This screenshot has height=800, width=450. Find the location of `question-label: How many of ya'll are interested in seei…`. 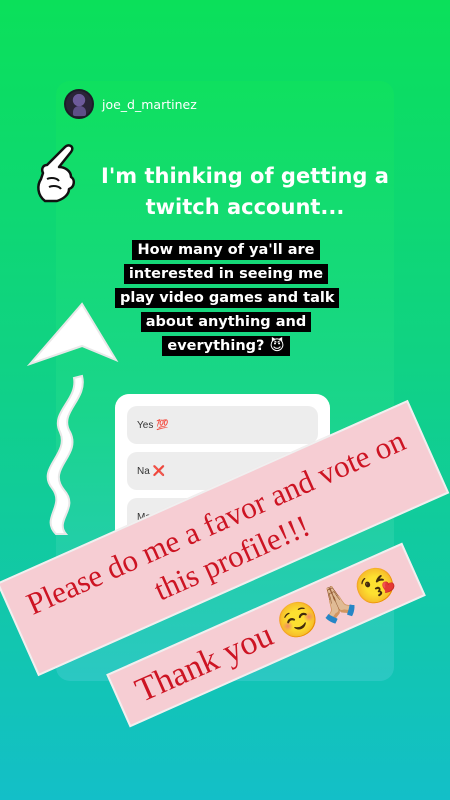

question-label: How many of ya'll are interested in seei… is located at coordinates (227, 298).